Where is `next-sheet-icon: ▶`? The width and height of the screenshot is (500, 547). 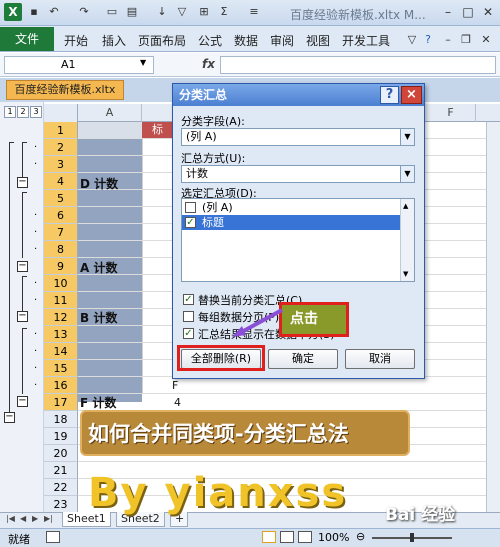 next-sheet-icon: ▶ is located at coordinates (35, 518).